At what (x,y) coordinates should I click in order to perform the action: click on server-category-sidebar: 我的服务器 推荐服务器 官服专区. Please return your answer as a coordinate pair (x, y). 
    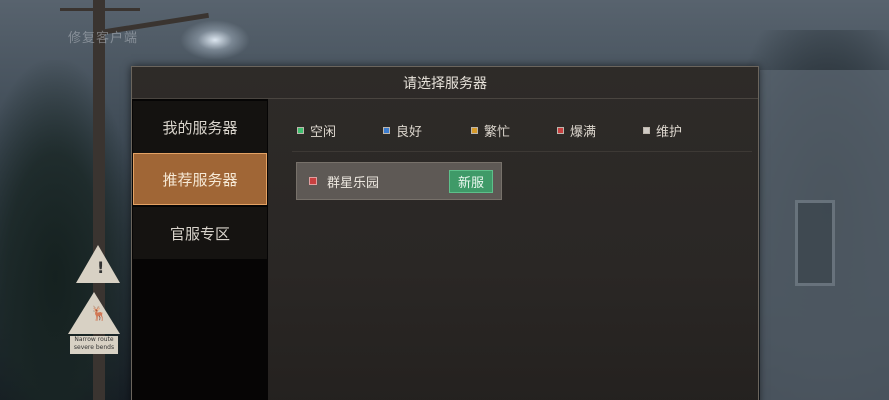
    Looking at the image, I should click on (200, 249).